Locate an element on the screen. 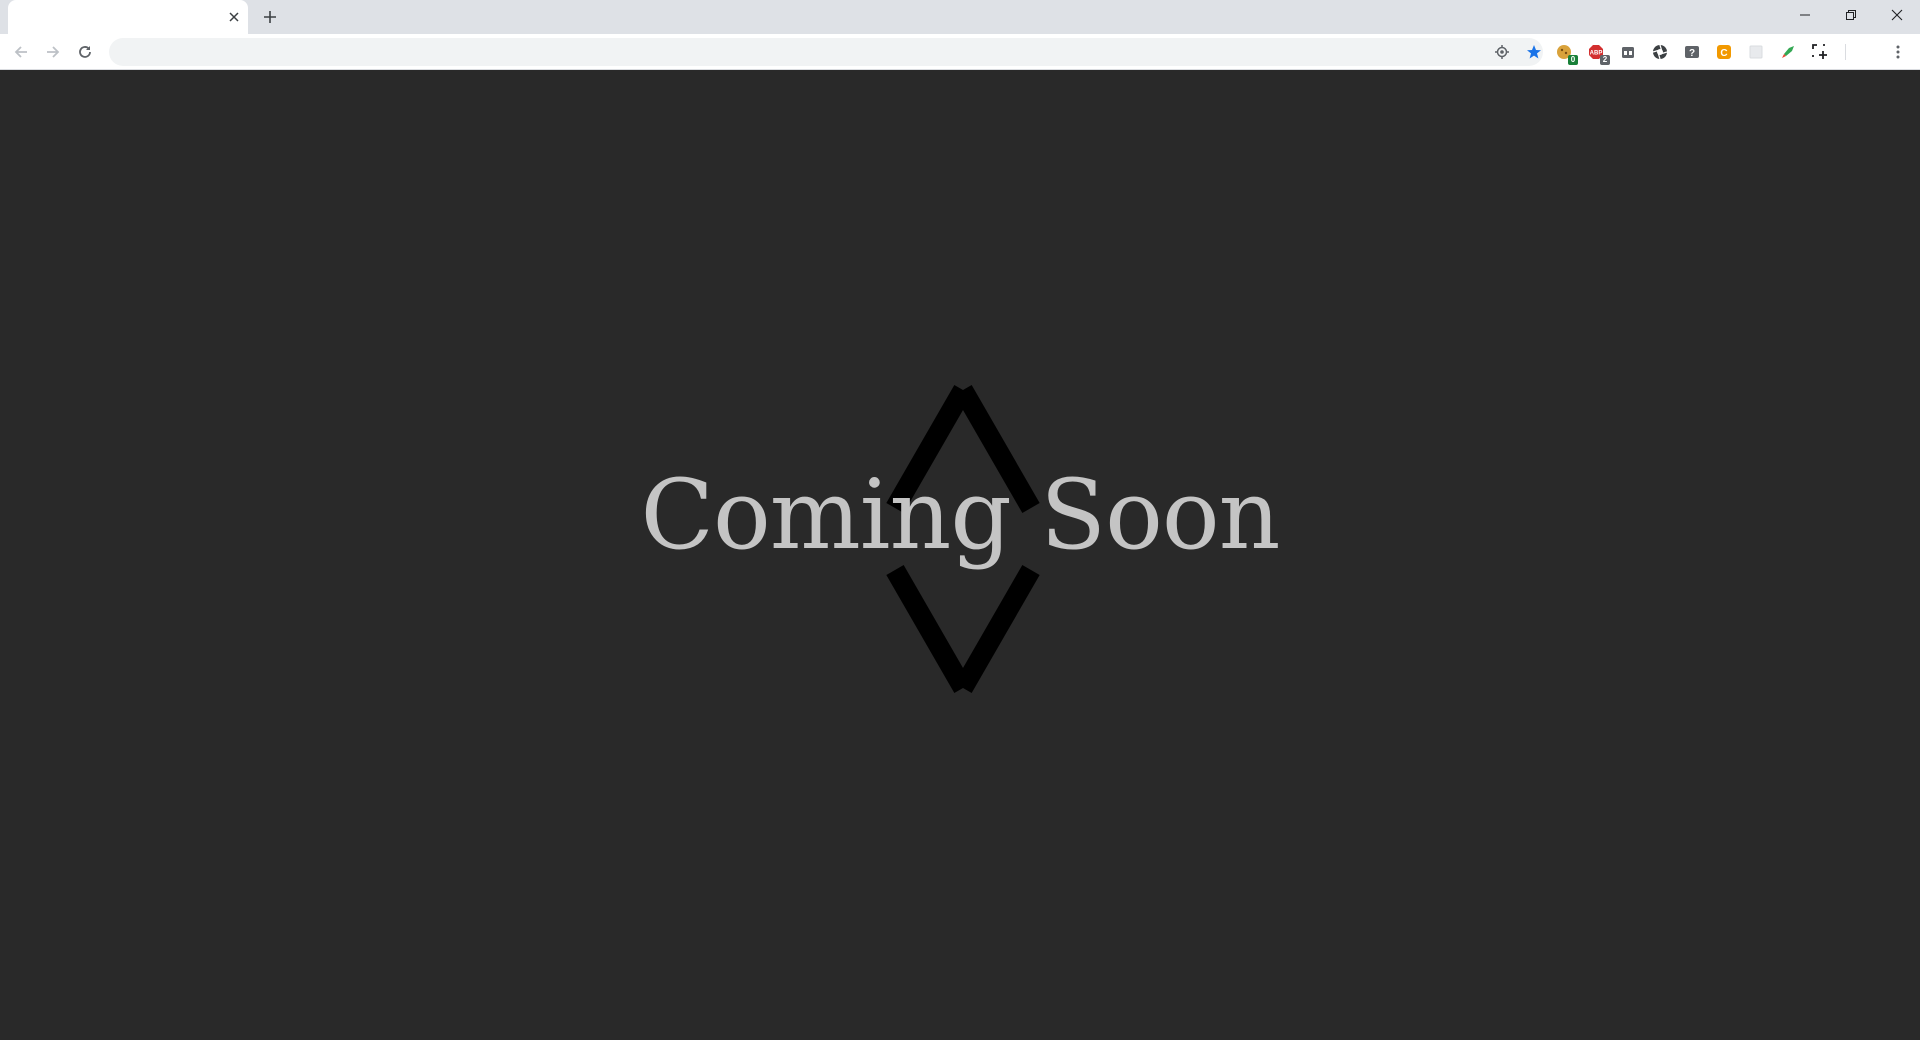  bookmark-star-icon is located at coordinates (1534, 52).